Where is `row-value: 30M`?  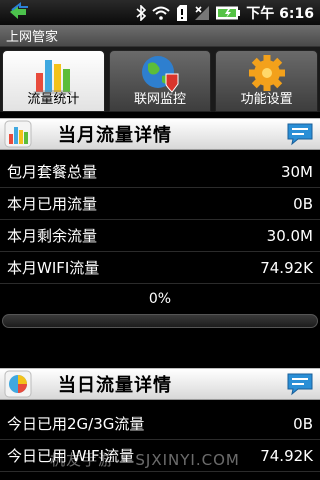
row-value: 30M is located at coordinates (296, 171).